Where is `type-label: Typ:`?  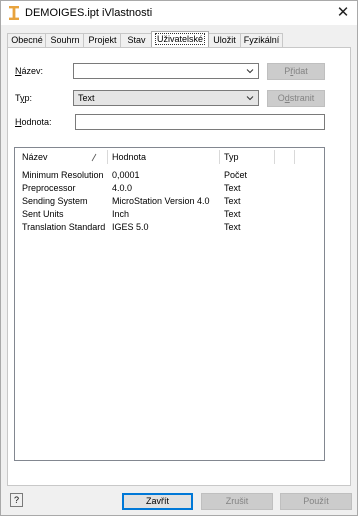
type-label: Typ: is located at coordinates (24, 98).